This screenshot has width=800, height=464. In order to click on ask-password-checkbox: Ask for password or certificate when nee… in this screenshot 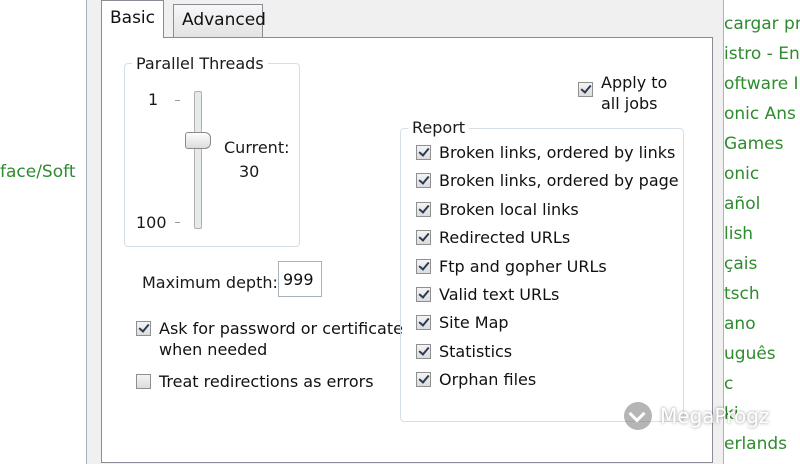, I will do `click(269, 339)`.